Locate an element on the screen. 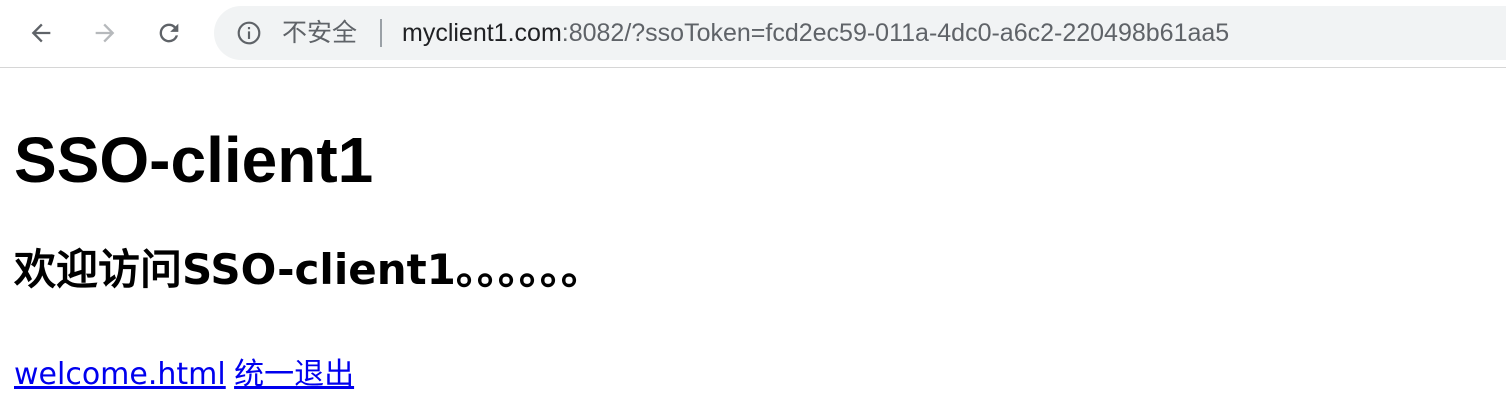  address-bar-divider is located at coordinates (381, 33).